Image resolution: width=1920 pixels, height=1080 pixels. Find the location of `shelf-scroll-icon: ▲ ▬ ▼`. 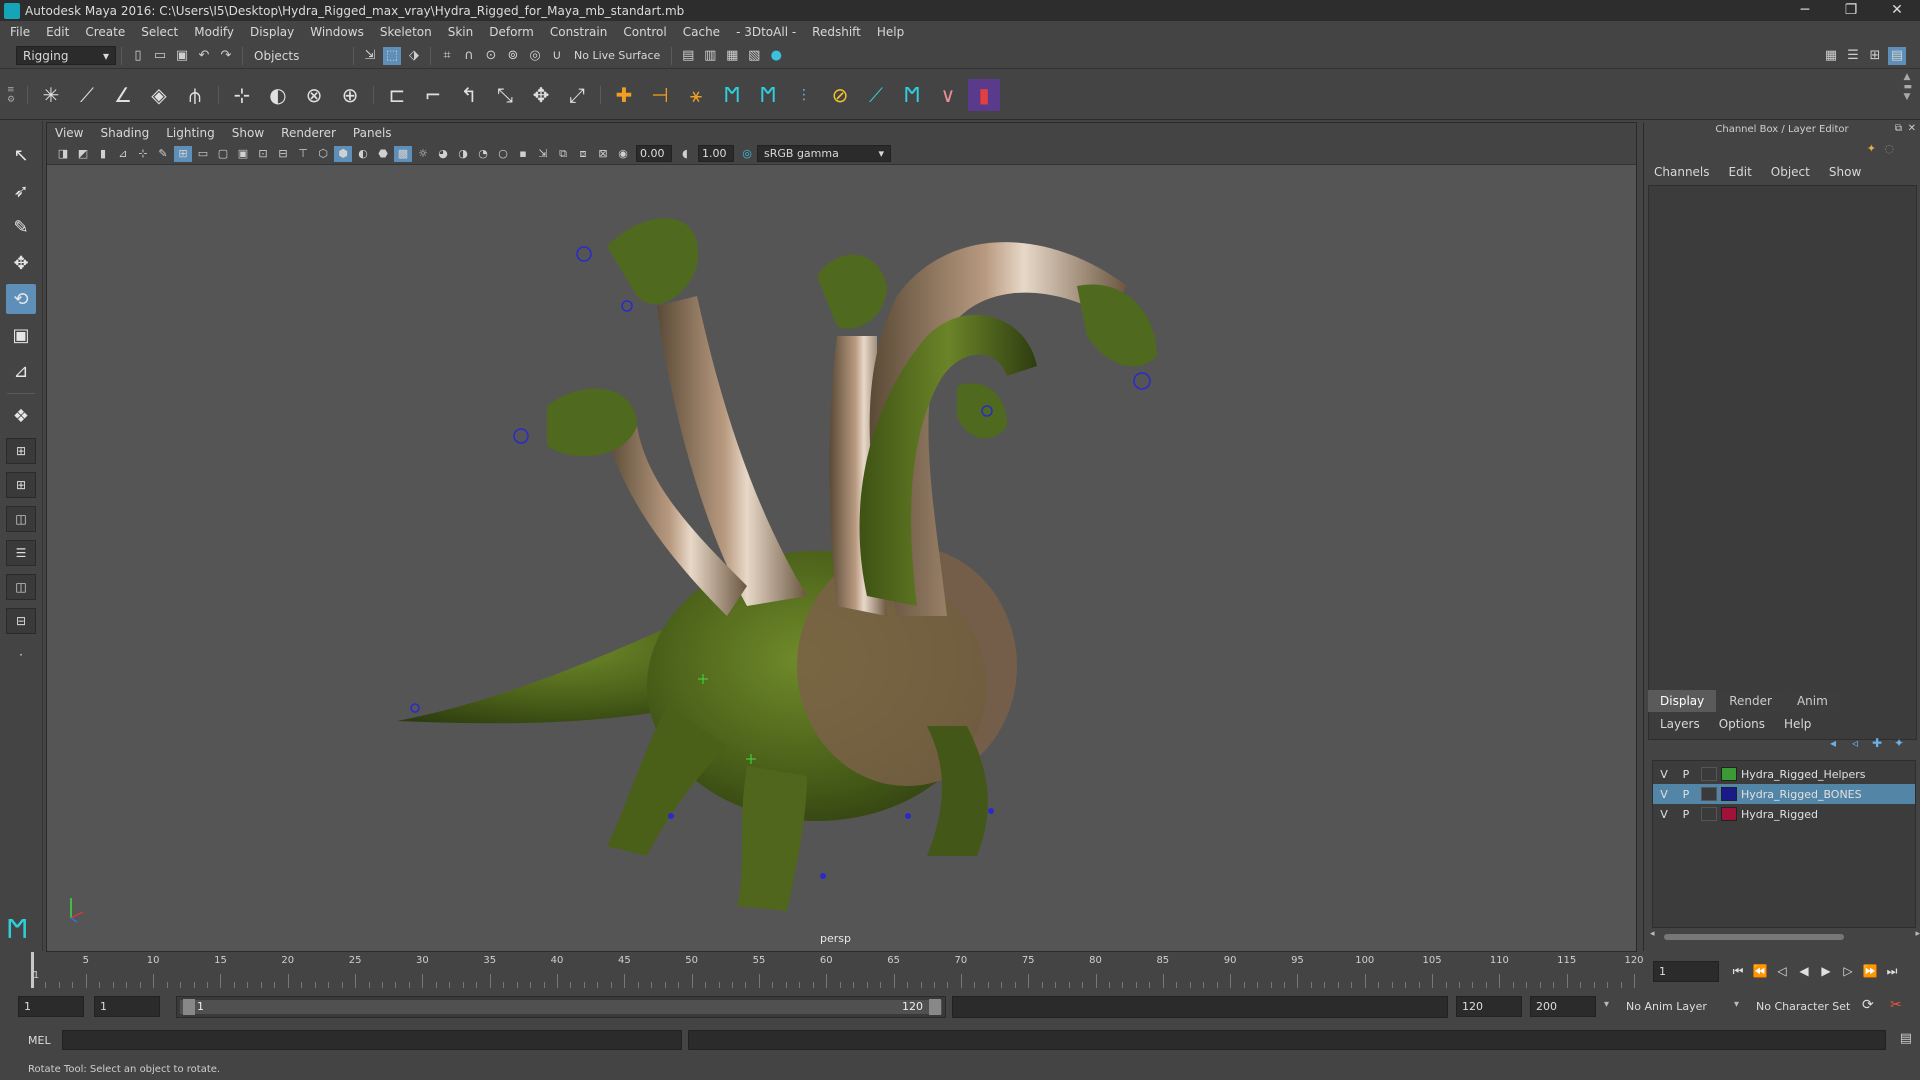

shelf-scroll-icon: ▲ ▬ ▼ is located at coordinates (1907, 87).